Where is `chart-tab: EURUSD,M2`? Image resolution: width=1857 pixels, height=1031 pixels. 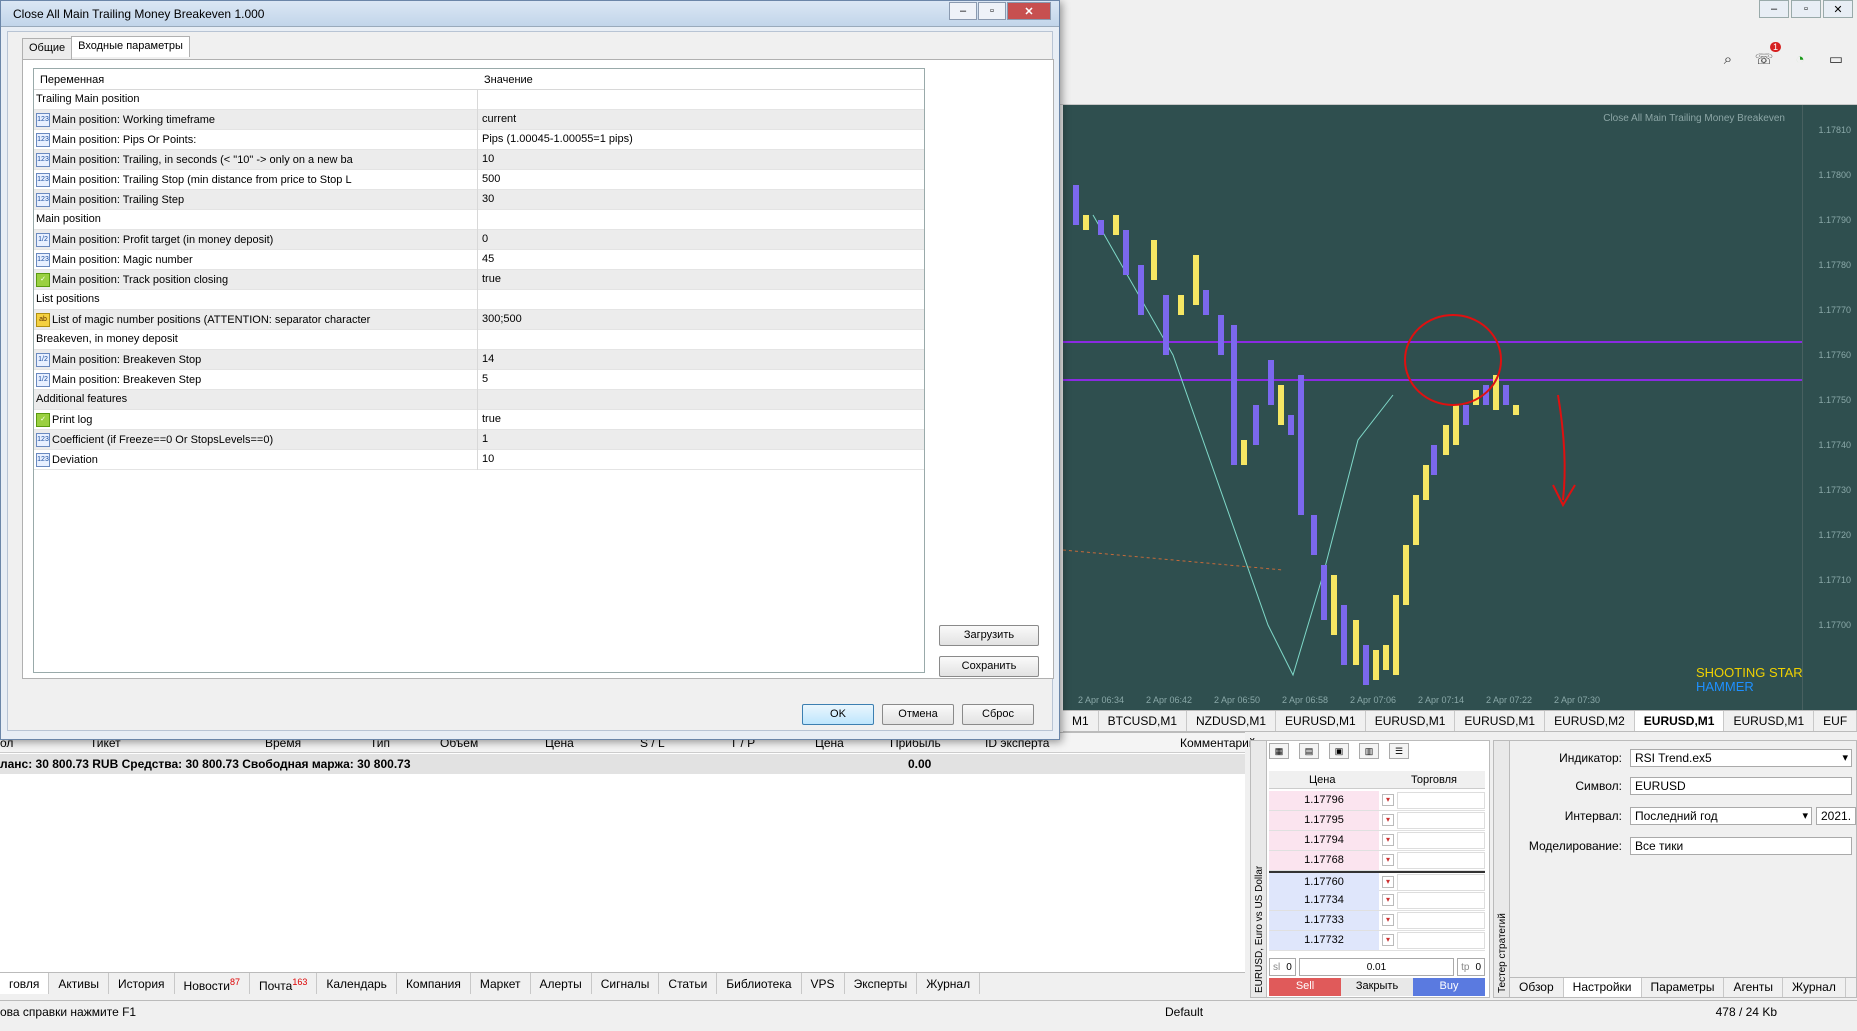
chart-tab: EURUSD,M2 is located at coordinates (1590, 721).